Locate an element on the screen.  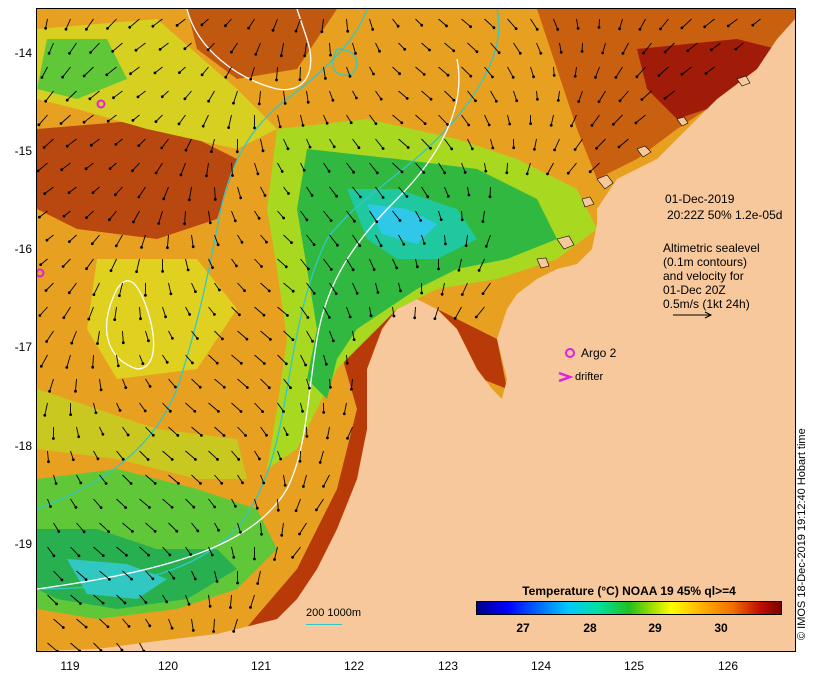
lon-tick-label: 123 is located at coordinates (448, 666).